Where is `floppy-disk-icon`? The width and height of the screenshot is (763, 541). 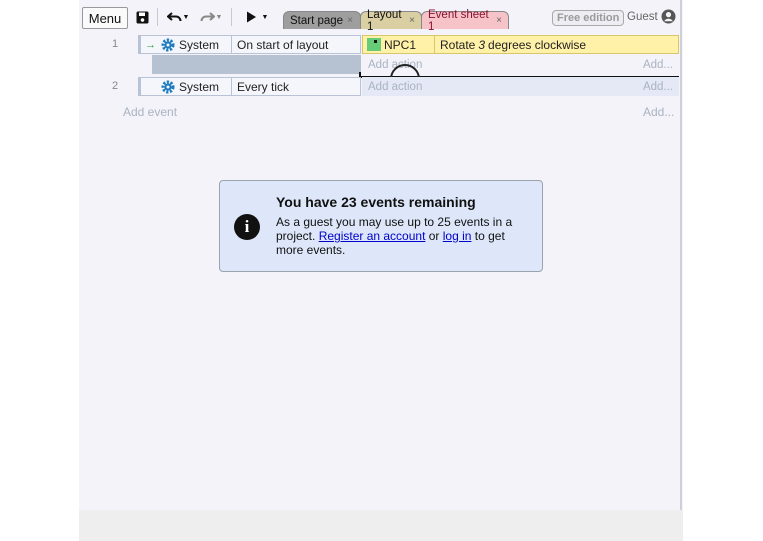 floppy-disk-icon is located at coordinates (142, 17).